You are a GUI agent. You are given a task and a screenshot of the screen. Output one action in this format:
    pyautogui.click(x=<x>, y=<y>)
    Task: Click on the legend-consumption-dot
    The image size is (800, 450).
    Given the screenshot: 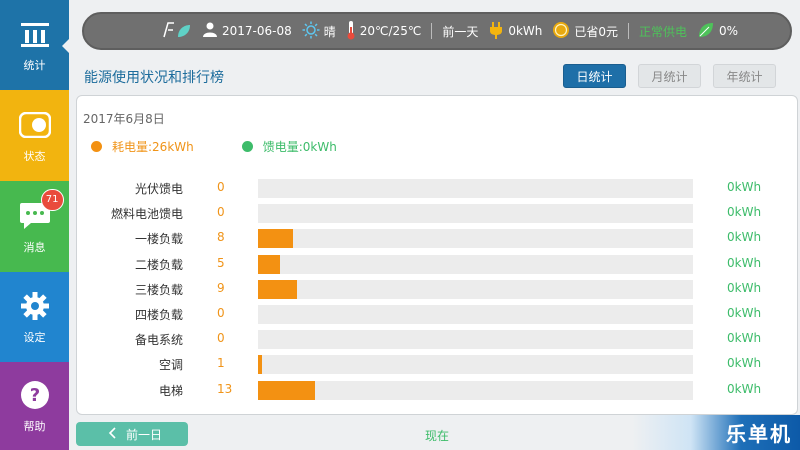 What is the action you would take?
    pyautogui.click(x=96, y=146)
    